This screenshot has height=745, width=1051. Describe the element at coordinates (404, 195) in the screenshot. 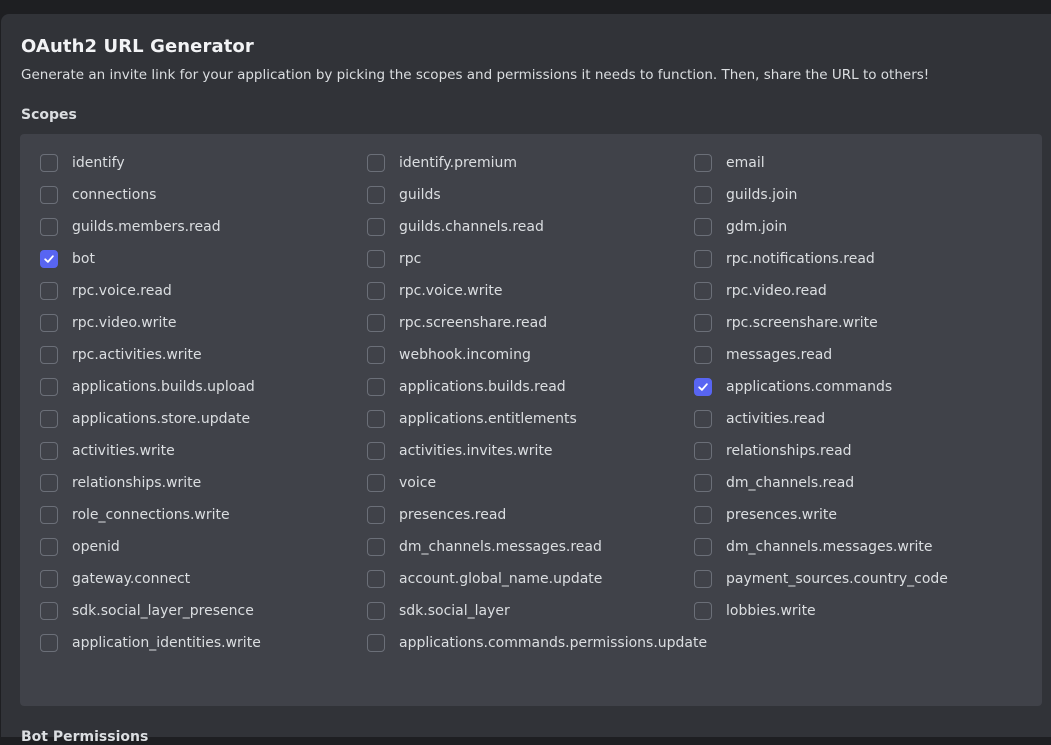

I see `scope-checkbox-item: guilds` at that location.